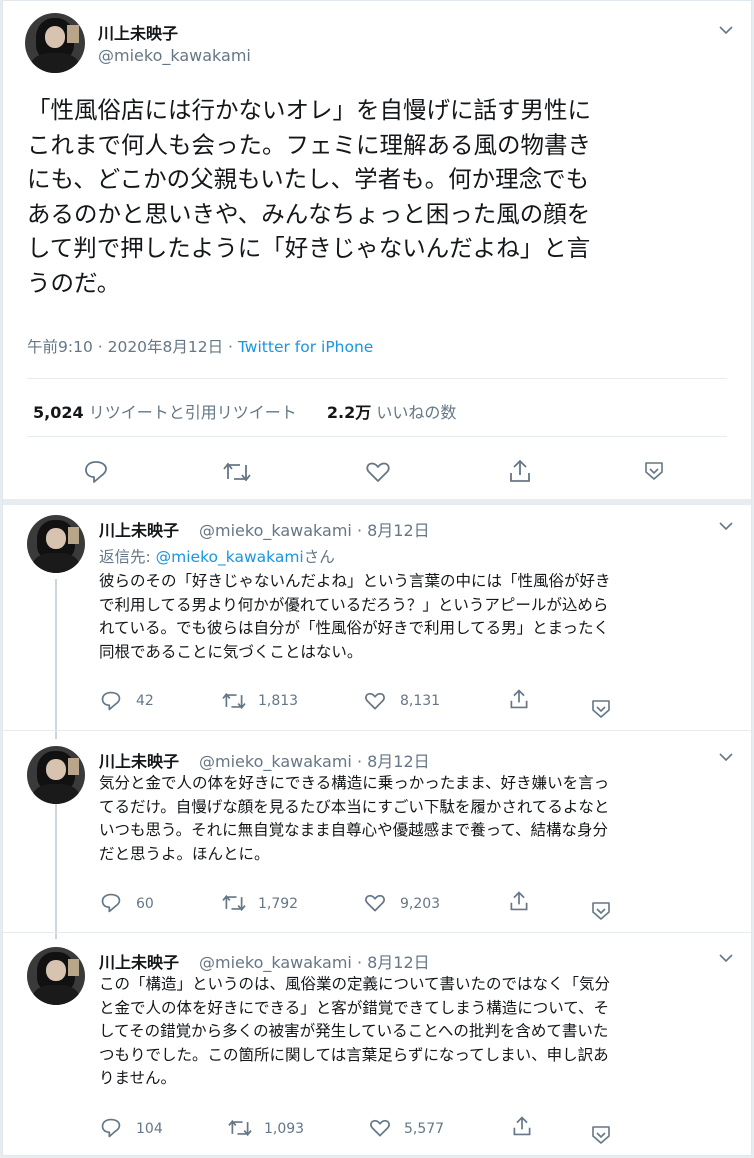 This screenshot has height=1158, width=754. Describe the element at coordinates (284, 1129) in the screenshot. I see `retweet-count: 1,093` at that location.